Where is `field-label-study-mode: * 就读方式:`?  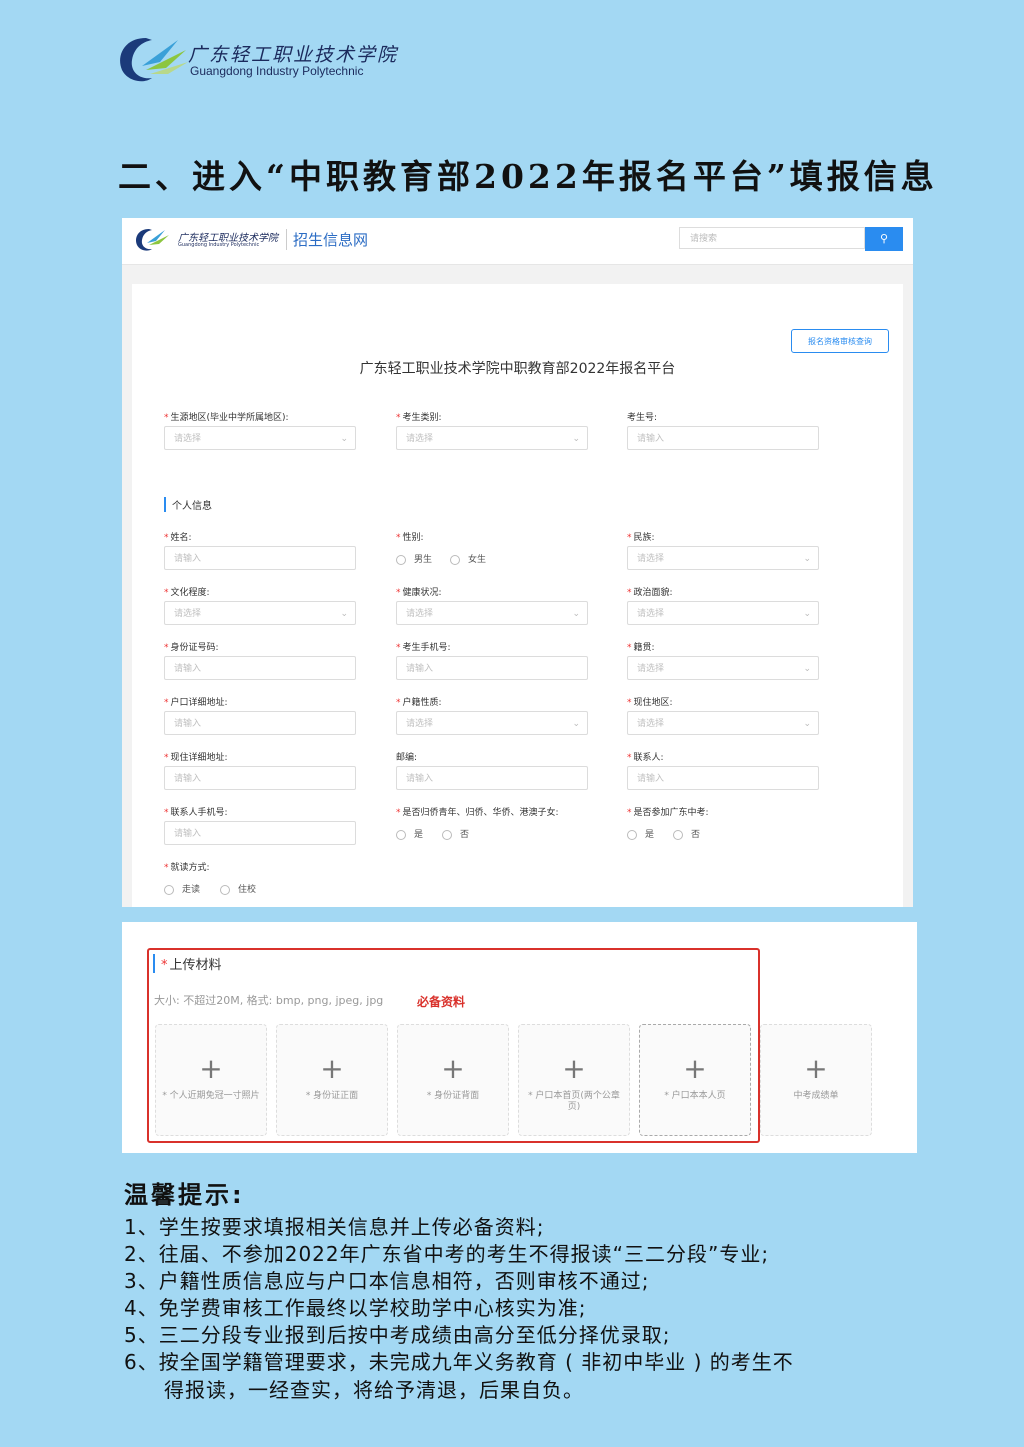
field-label-study-mode: * 就读方式: is located at coordinates (187, 868).